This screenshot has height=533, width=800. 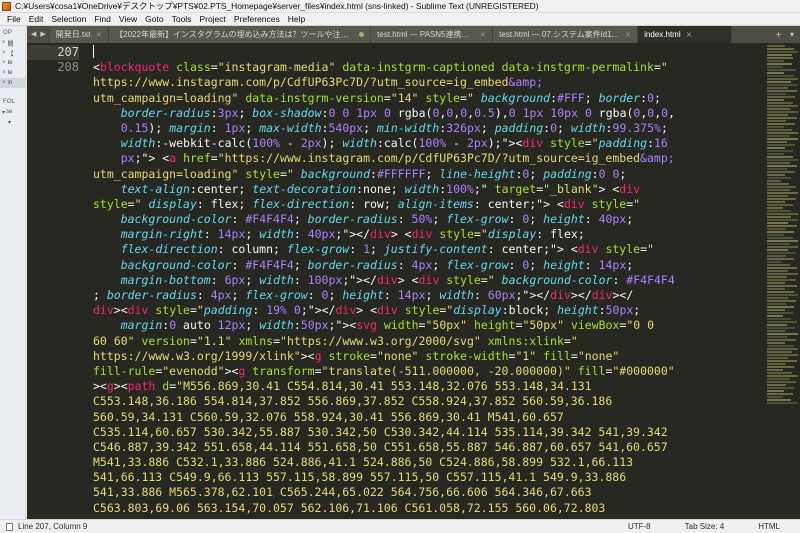 I want to click on menu-item-preferences: Preferences, so click(x=257, y=19).